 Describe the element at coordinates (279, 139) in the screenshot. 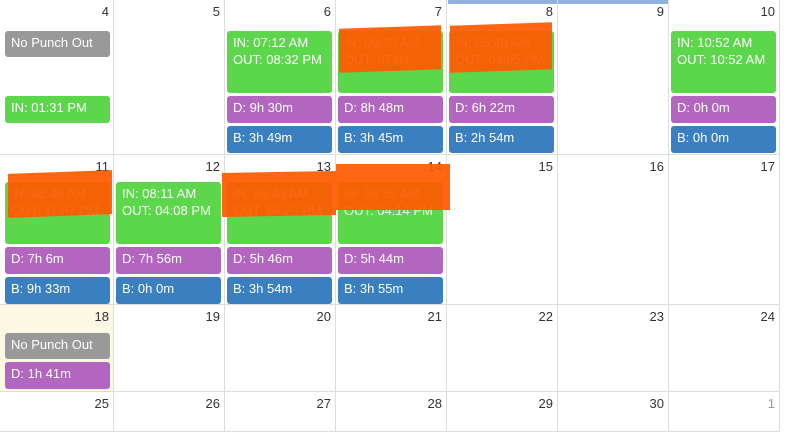

I see `break-event: B: 3h 49m` at that location.